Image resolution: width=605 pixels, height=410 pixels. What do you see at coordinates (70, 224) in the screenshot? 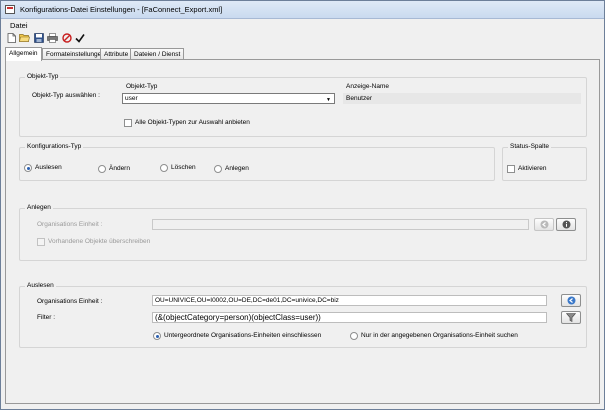
I see `anlegen-org-unit-label: Organisations Einheit :` at bounding box center [70, 224].